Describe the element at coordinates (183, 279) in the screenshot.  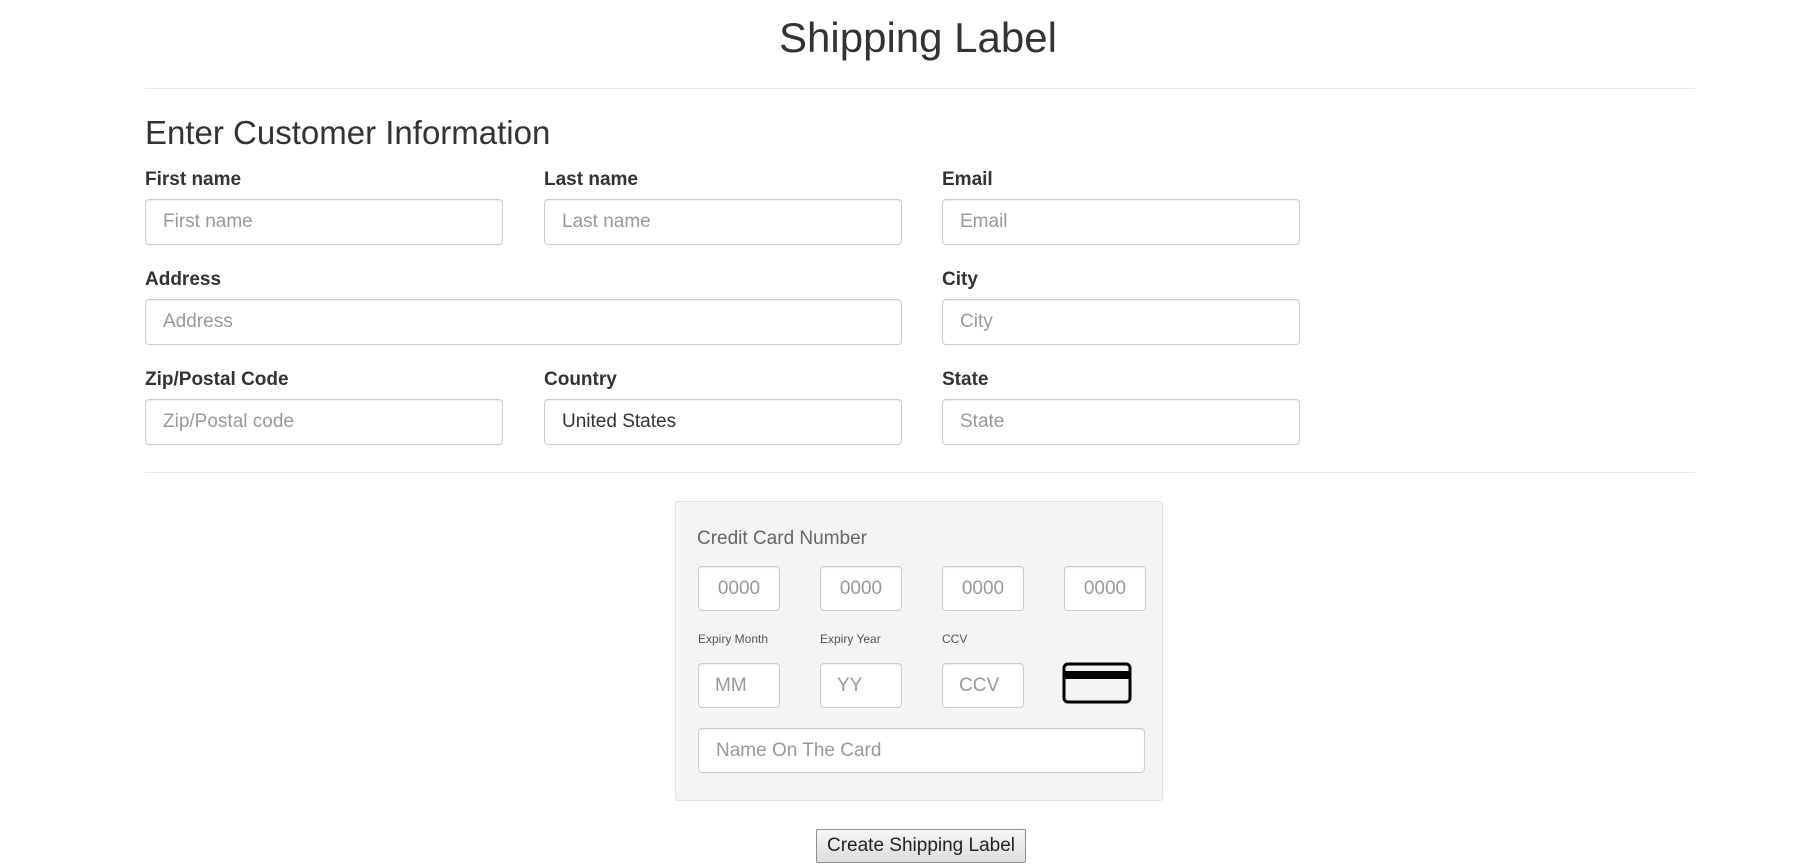
I see `address-label: Address` at that location.